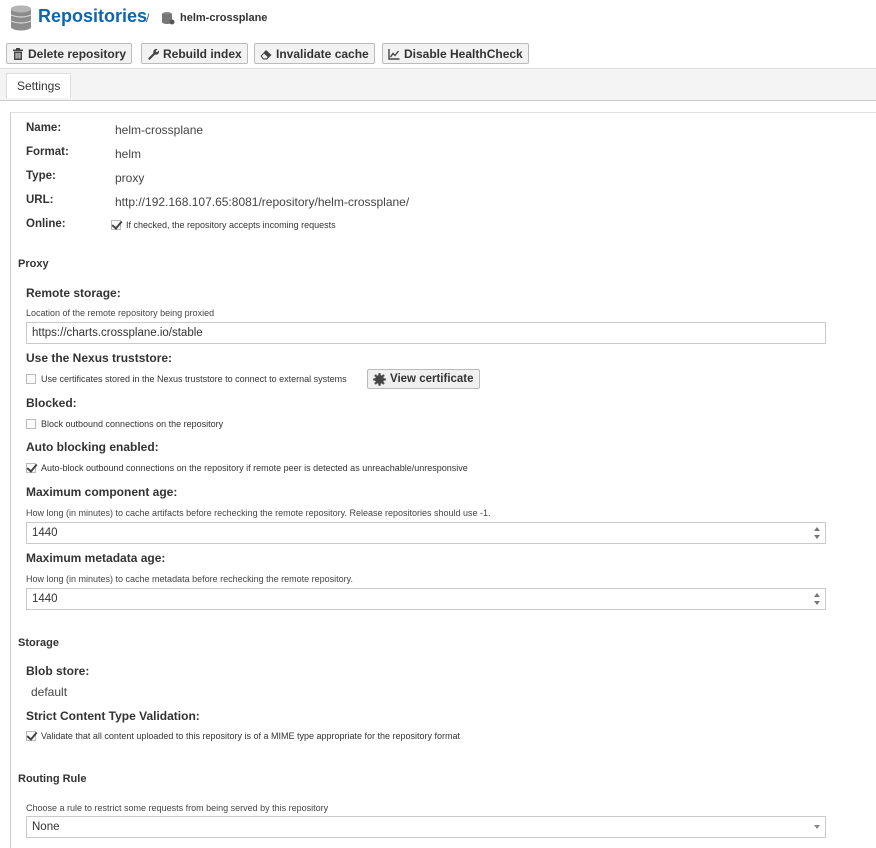  Describe the element at coordinates (46, 827) in the screenshot. I see `routing-rule-value: None` at that location.